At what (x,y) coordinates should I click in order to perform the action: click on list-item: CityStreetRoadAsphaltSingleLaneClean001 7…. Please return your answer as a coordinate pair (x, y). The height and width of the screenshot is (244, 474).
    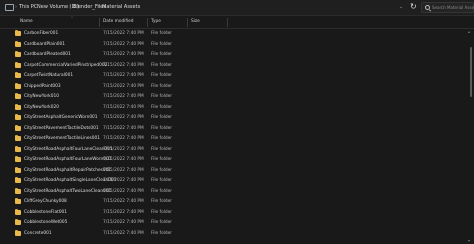
    Looking at the image, I should click on (234, 181).